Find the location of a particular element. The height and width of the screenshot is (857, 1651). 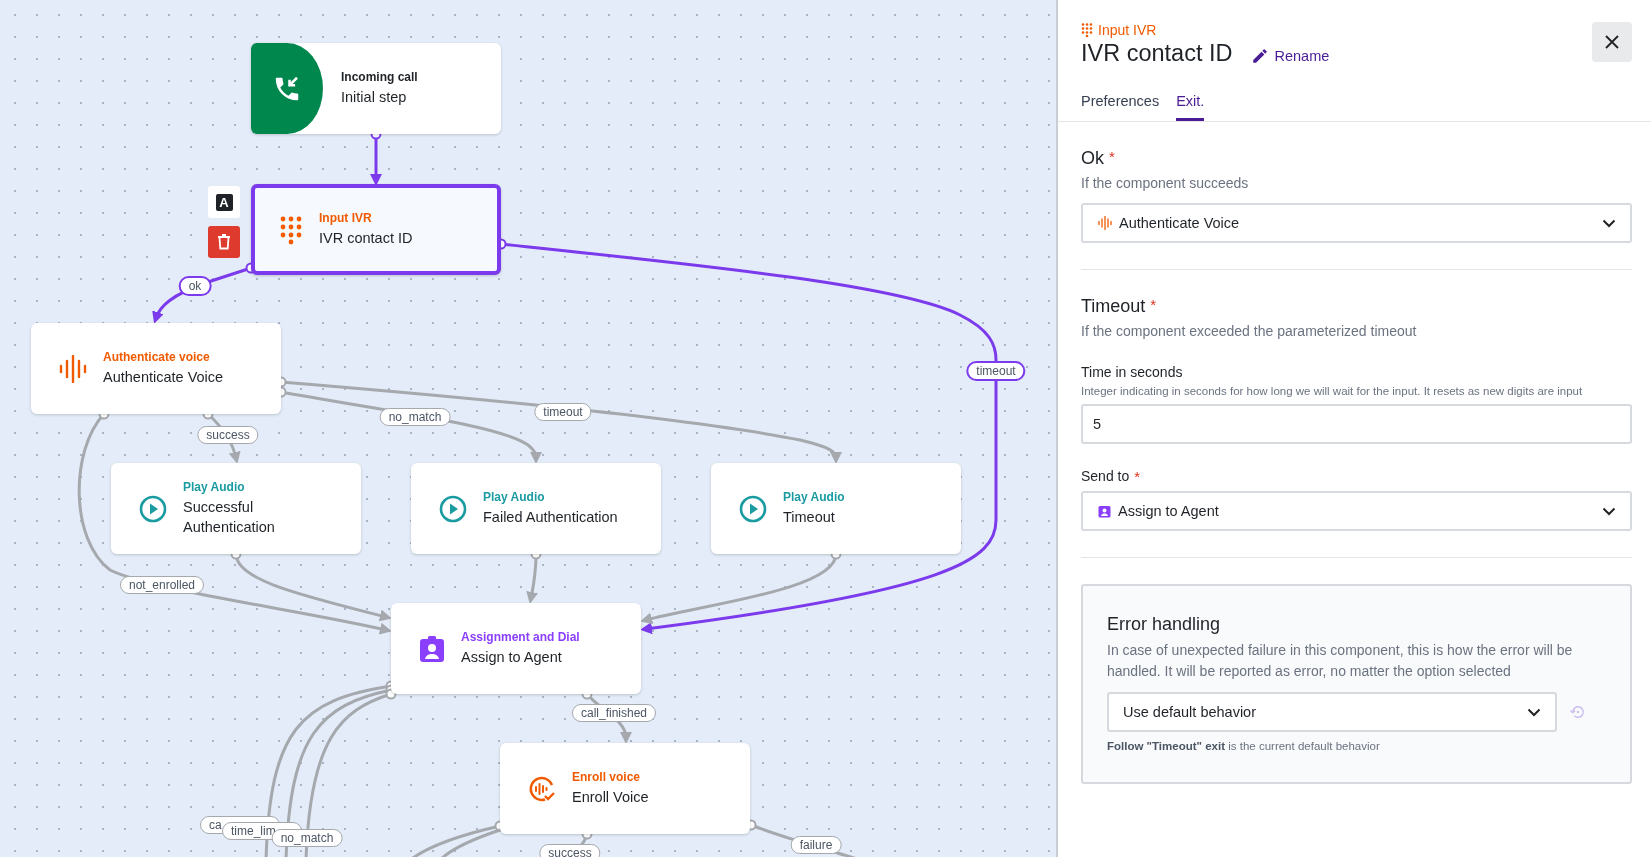

flow-node: Play Audio Timeout is located at coordinates (836, 508).